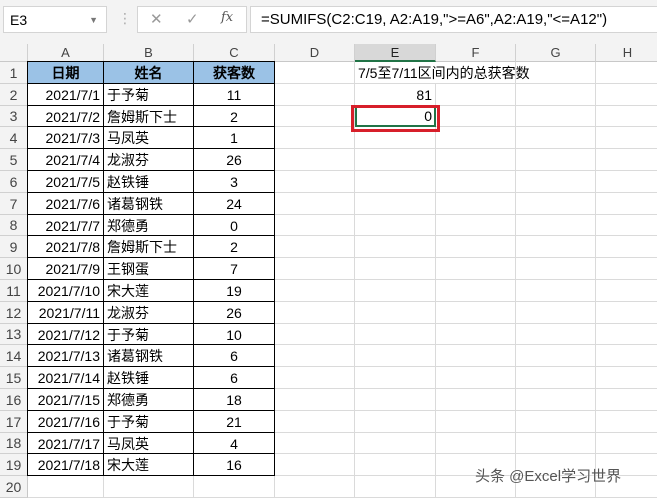 Image resolution: width=657 pixels, height=499 pixels. I want to click on cell: 81, so click(395, 95).